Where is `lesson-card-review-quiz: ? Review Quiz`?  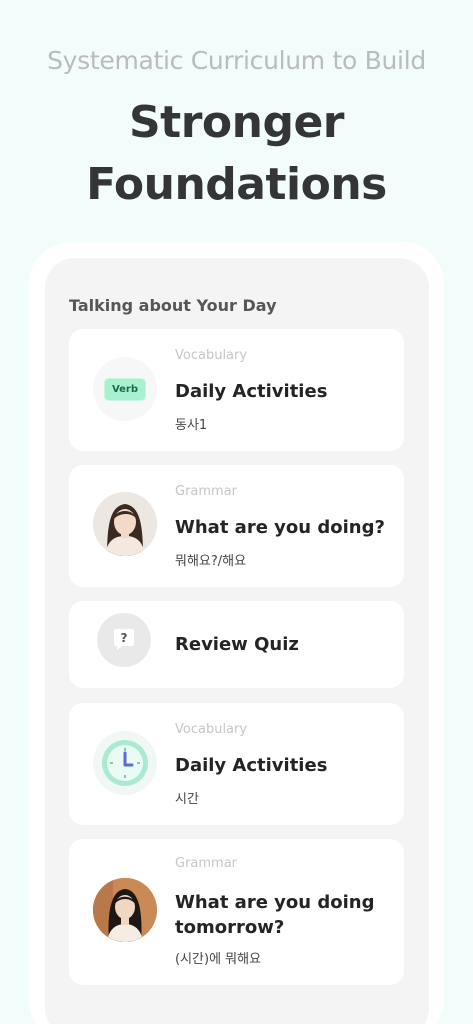
lesson-card-review-quiz: ? Review Quiz is located at coordinates (236, 644).